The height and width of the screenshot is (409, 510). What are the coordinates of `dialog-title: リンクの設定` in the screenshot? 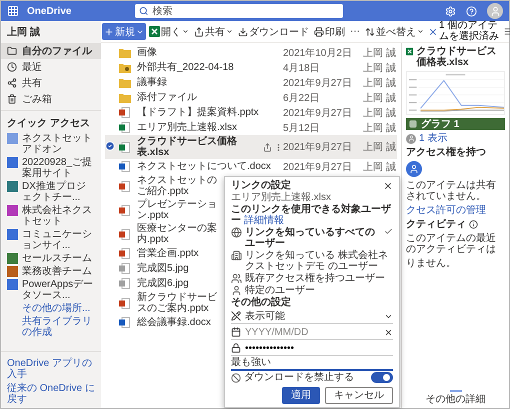 It's located at (261, 185).